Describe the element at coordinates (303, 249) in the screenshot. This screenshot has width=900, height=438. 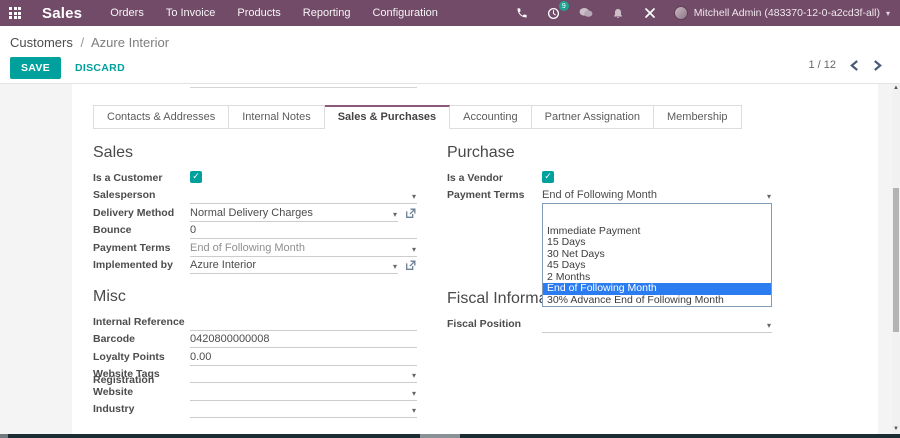
I see `sales-payment-terms-select: End of Following Month ▾` at that location.